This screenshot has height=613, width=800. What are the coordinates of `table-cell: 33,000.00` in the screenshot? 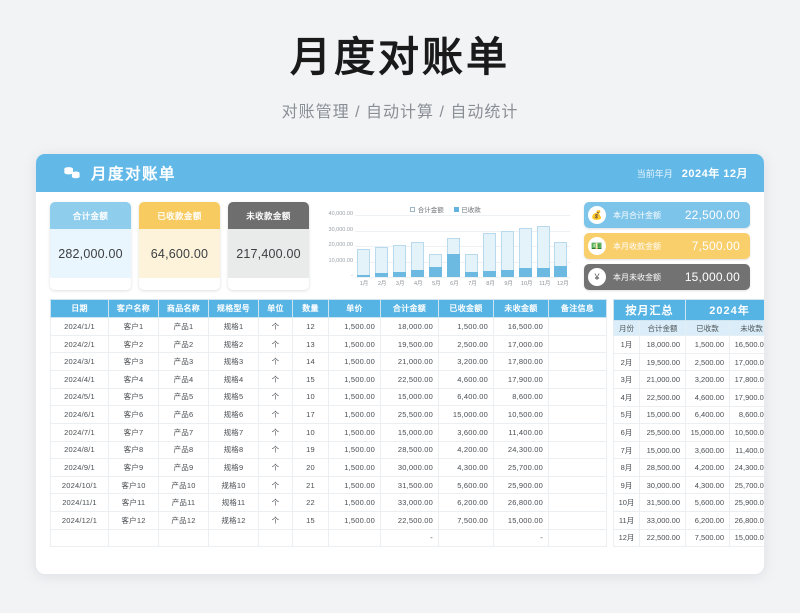 It's located at (409, 503).